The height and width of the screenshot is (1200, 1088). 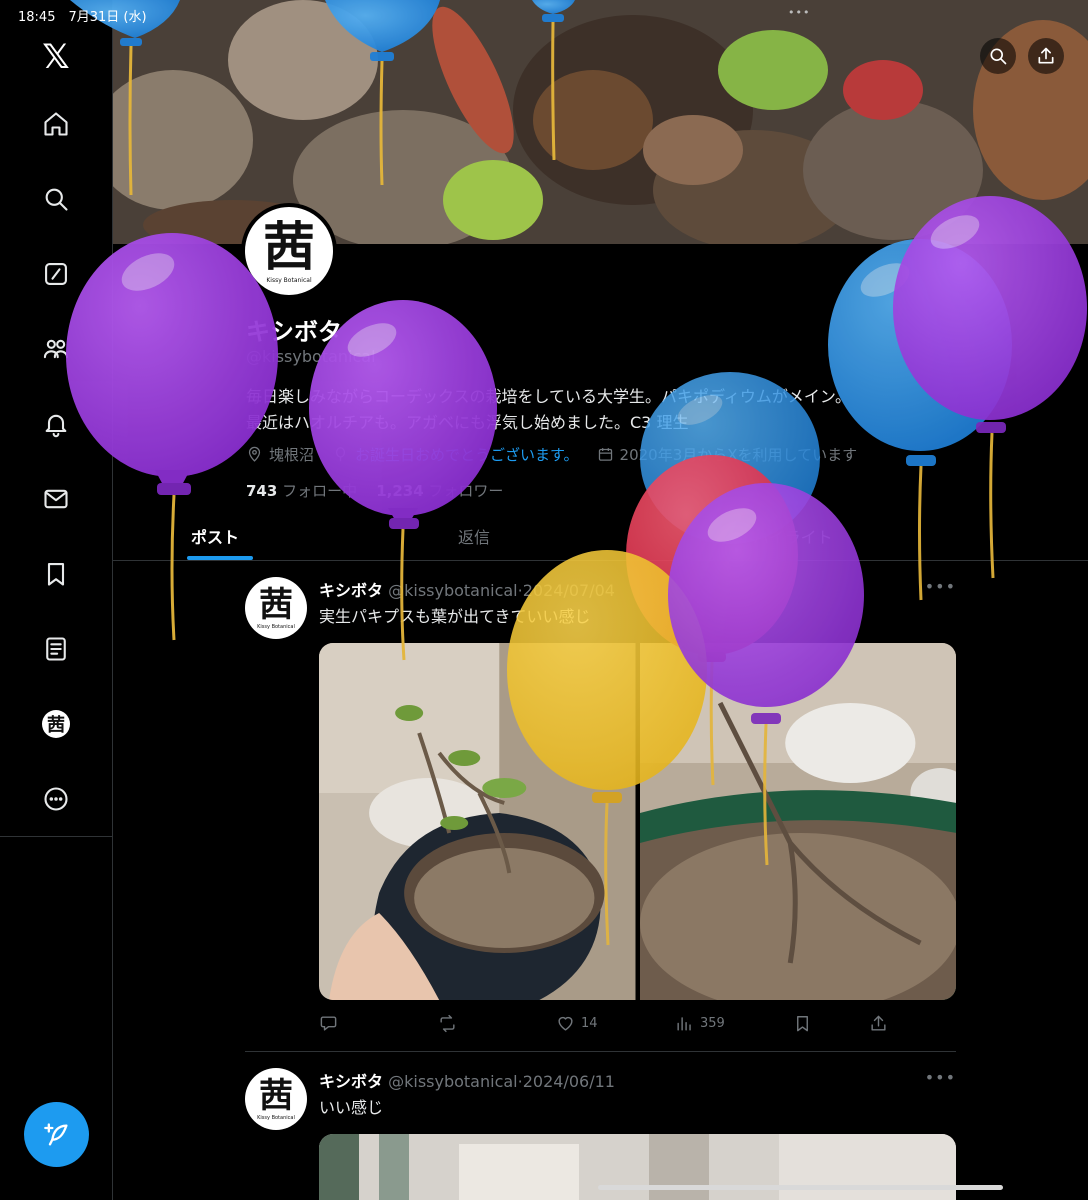 What do you see at coordinates (569, 590) in the screenshot?
I see `post-date: 2024/07/04` at bounding box center [569, 590].